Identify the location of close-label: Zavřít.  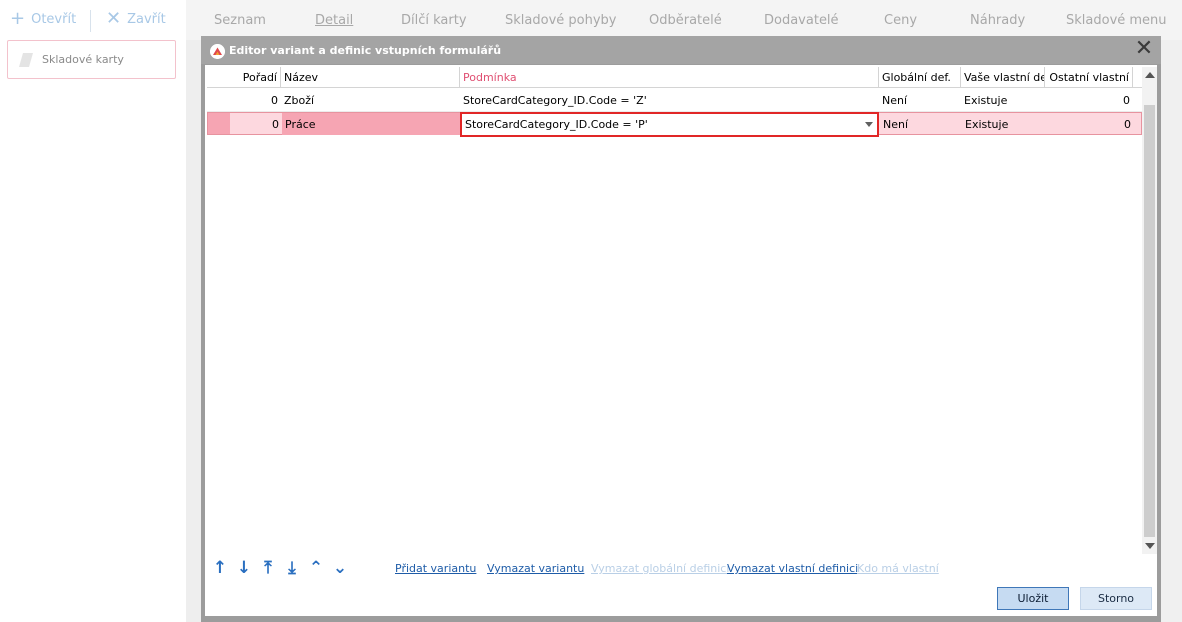
(146, 19).